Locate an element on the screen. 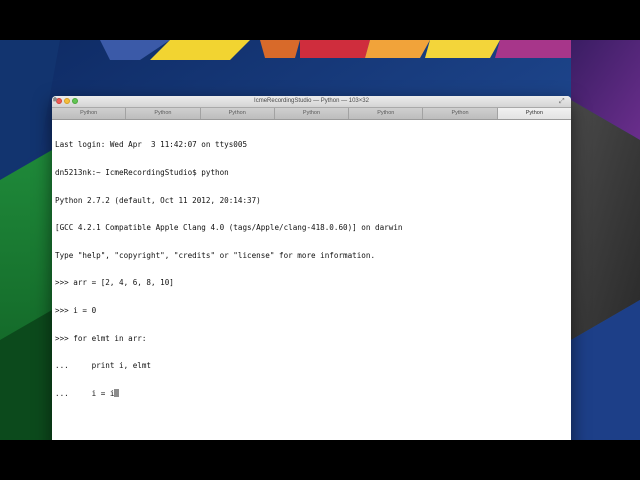 This screenshot has height=480, width=640. terminal-line: ... print i, elmt is located at coordinates (103, 366).